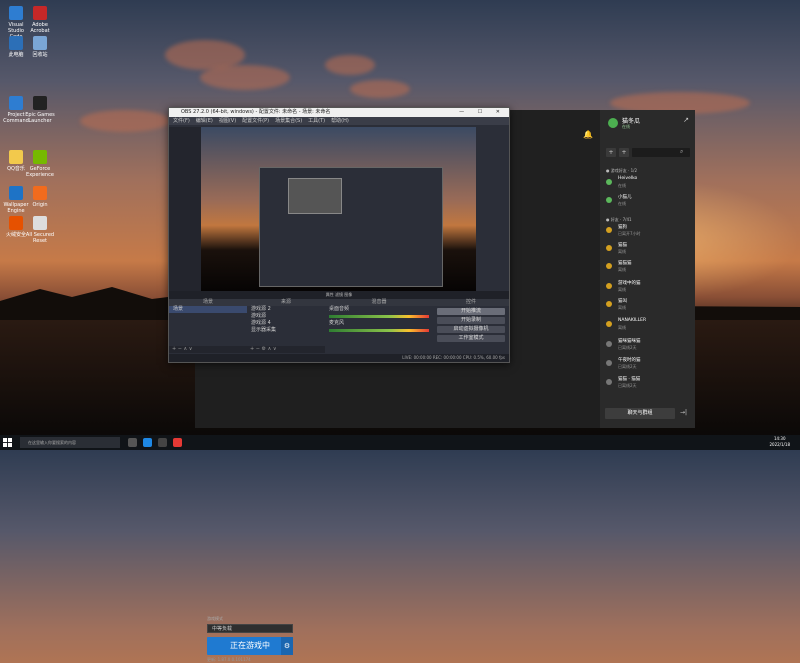 Image resolution: width=800 pixels, height=663 pixels. Describe the element at coordinates (40, 238) in the screenshot. I see `desktop-icon-label: All Secured Reset` at that location.